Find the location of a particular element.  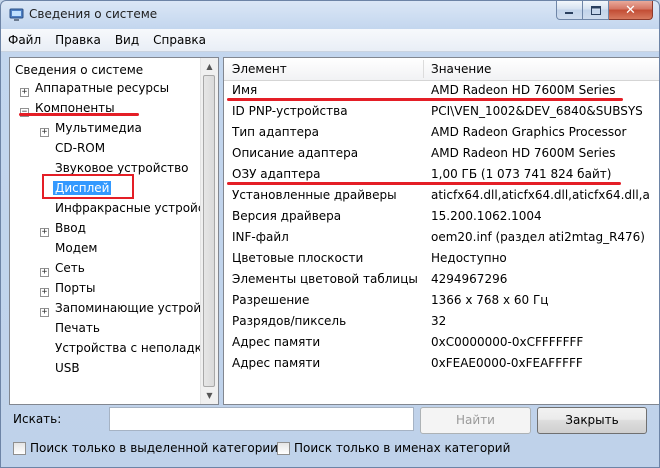

search-selected-category-label: Поиск только в выделенной категории is located at coordinates (154, 448).